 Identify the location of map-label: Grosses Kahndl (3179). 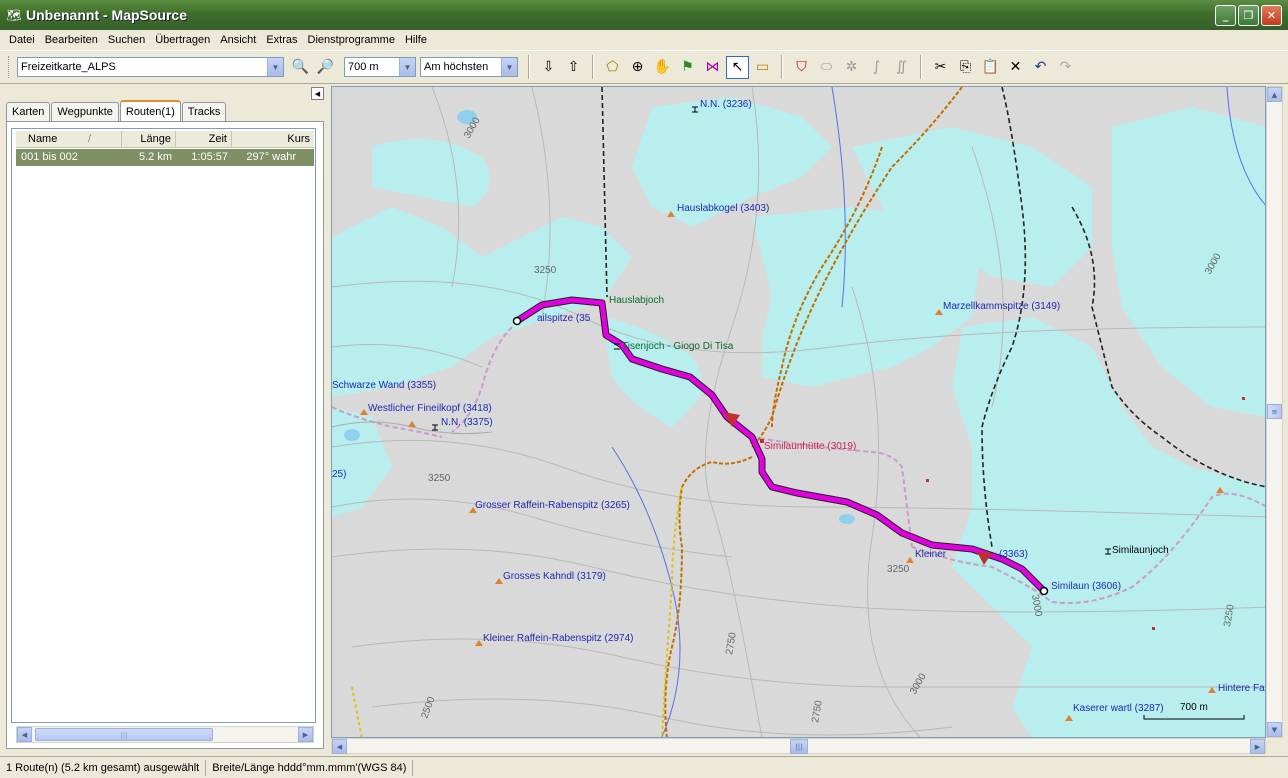
(554, 576).